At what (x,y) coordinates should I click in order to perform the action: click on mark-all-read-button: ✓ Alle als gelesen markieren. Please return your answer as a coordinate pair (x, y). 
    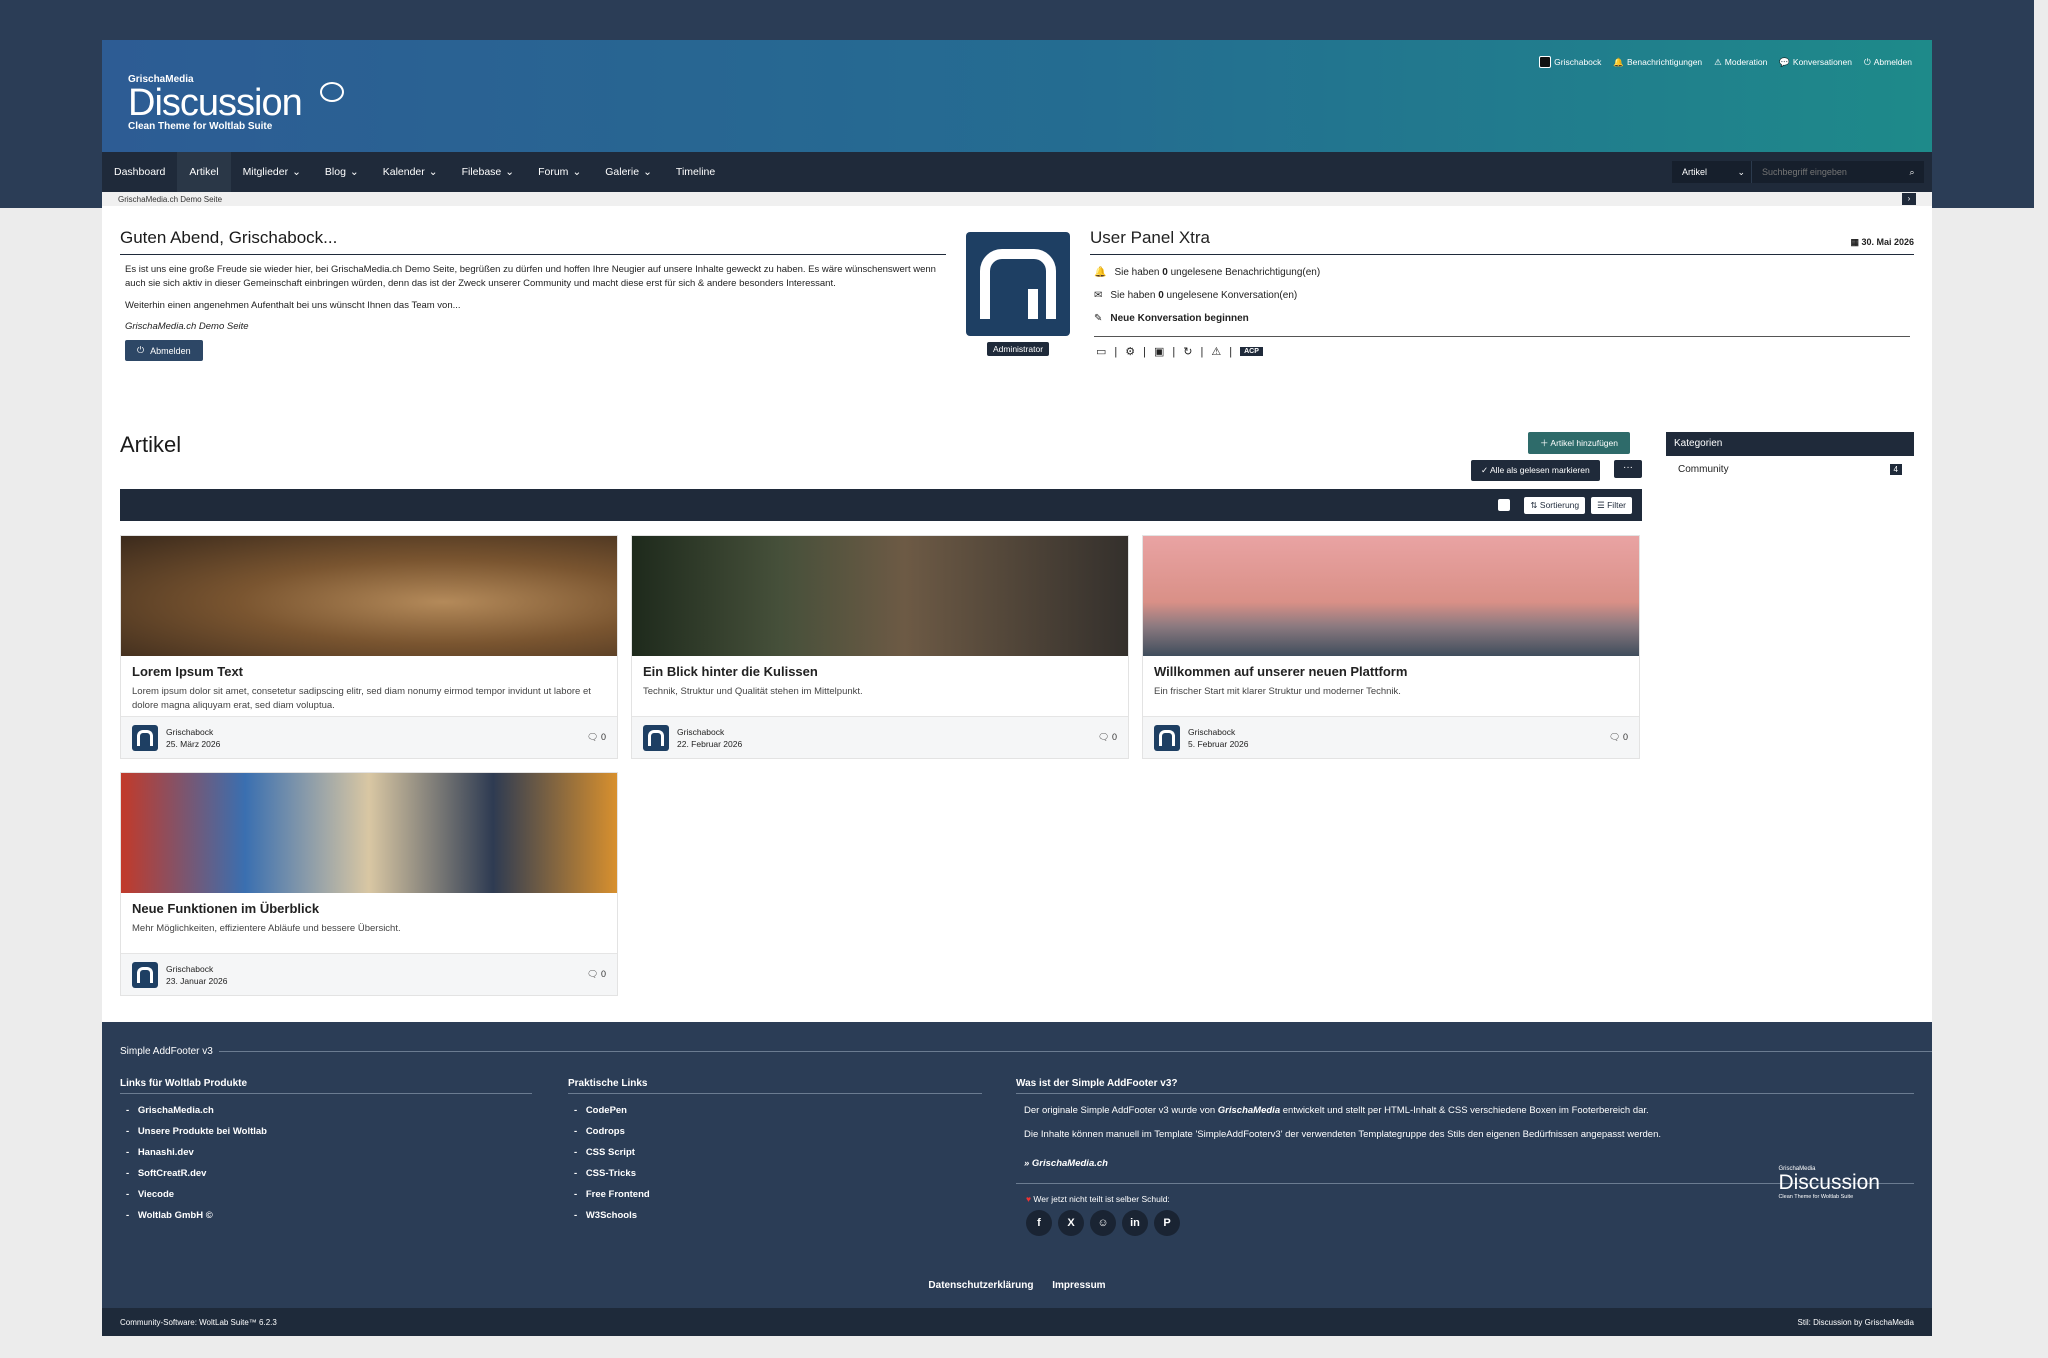
    Looking at the image, I should click on (1535, 470).